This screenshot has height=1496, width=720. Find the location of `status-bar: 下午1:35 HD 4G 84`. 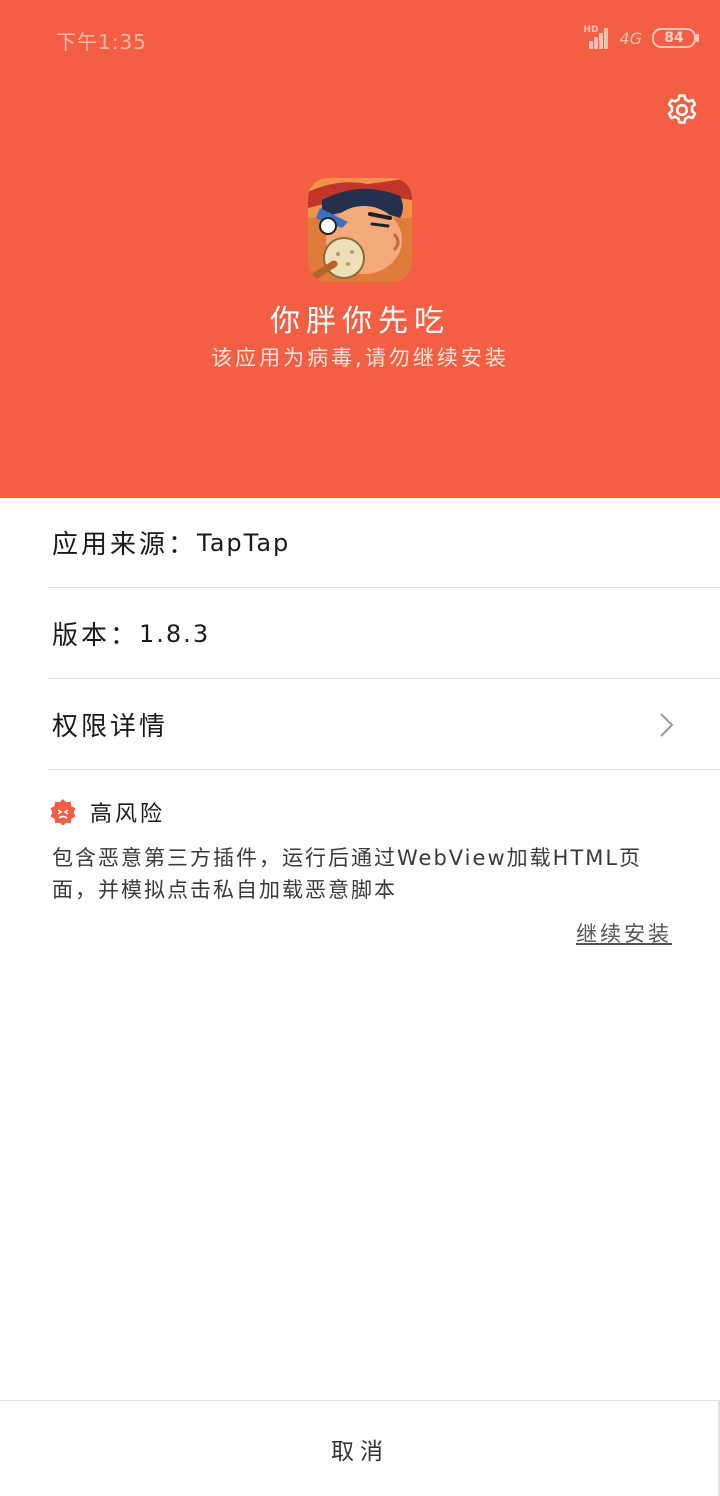

status-bar: 下午1:35 HD 4G 84 is located at coordinates (360, 38).